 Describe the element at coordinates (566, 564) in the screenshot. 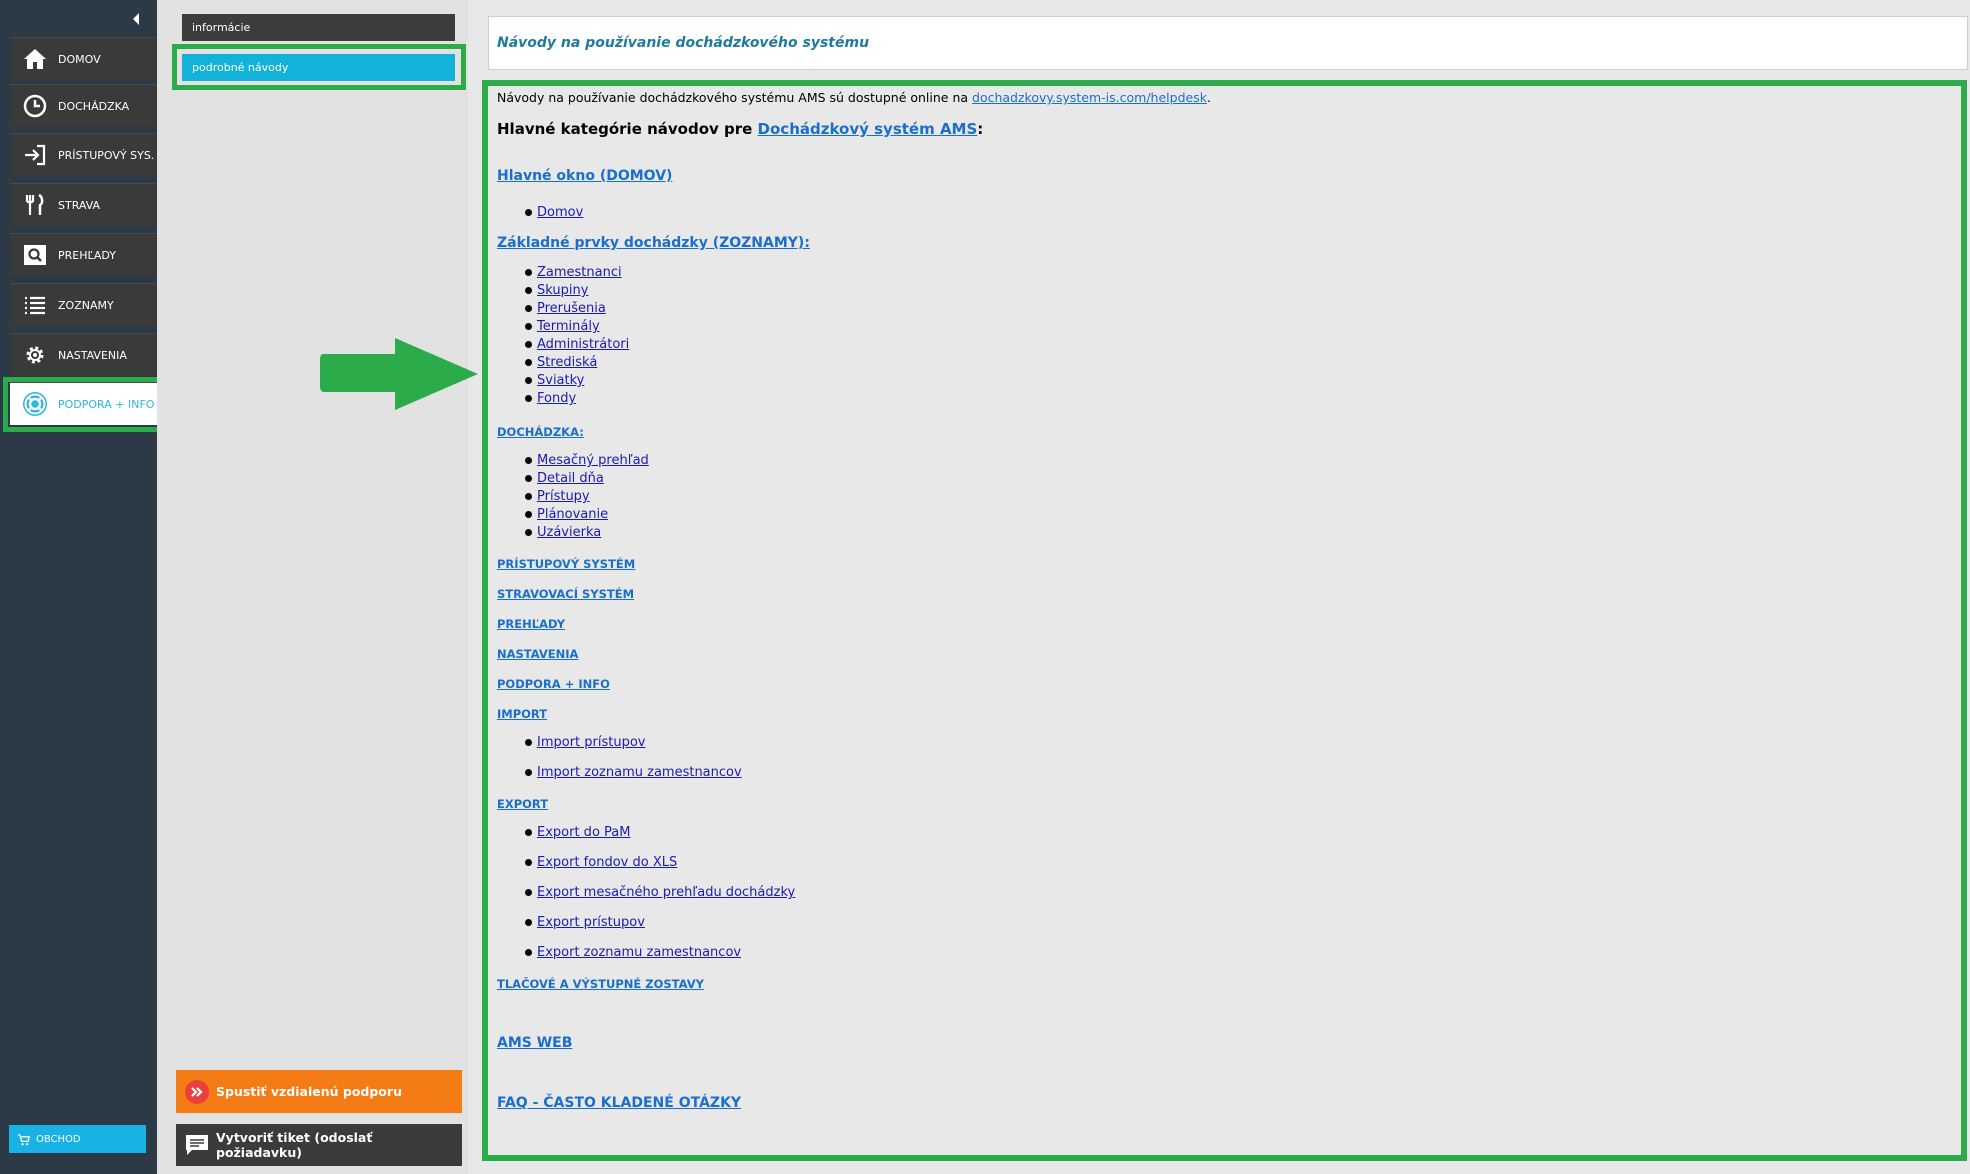

I see `section-pristupovy-system: PRÍSTUPOVÝ SYSTÉM` at that location.